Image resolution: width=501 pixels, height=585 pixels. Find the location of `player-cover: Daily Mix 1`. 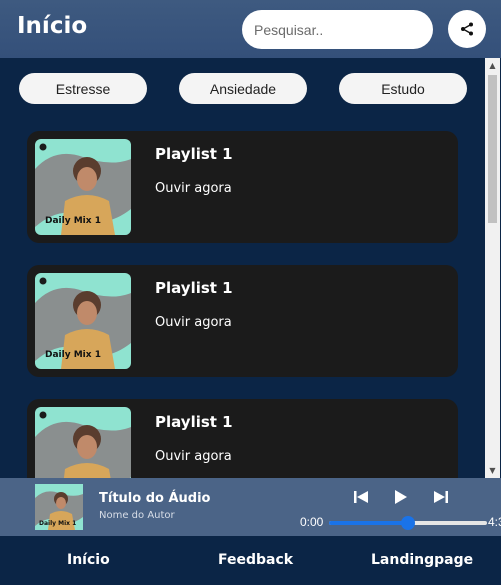

player-cover: Daily Mix 1 is located at coordinates (59, 507).